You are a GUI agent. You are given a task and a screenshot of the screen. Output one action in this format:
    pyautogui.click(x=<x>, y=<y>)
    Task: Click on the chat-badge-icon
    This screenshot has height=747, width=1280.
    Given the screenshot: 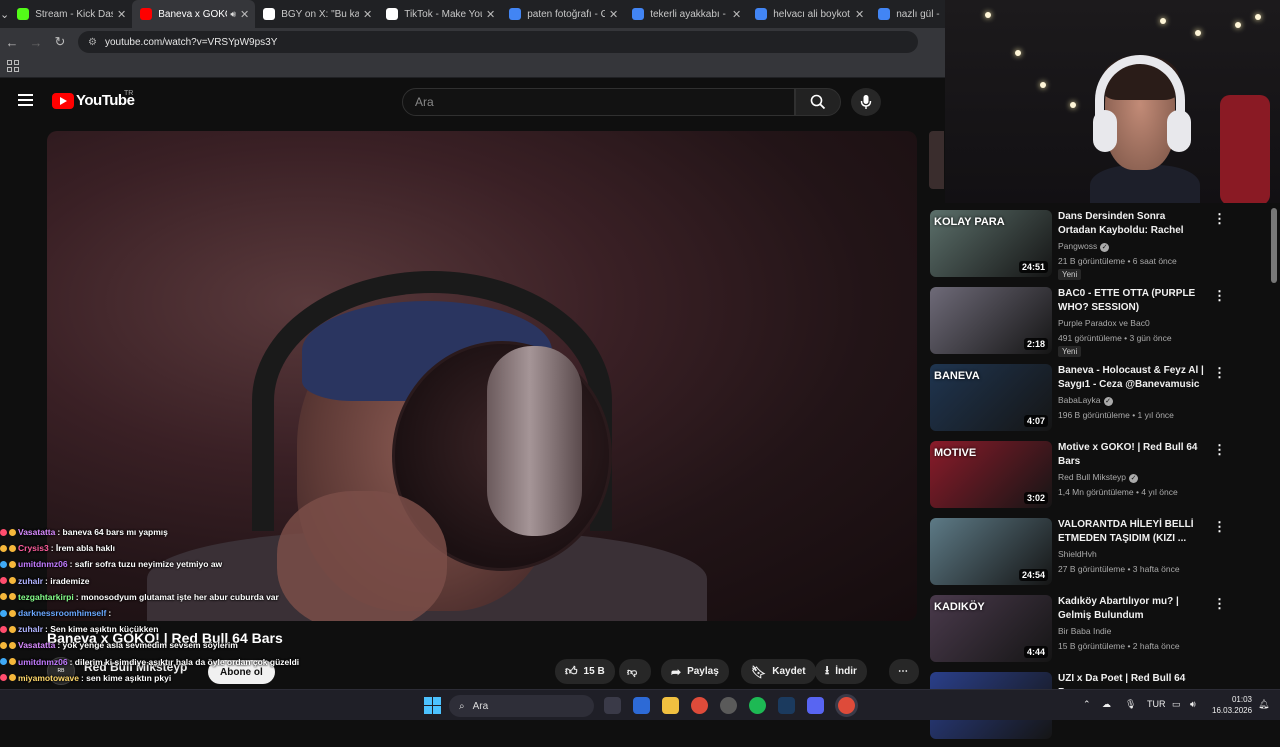 What is the action you would take?
    pyautogui.click(x=3, y=597)
    